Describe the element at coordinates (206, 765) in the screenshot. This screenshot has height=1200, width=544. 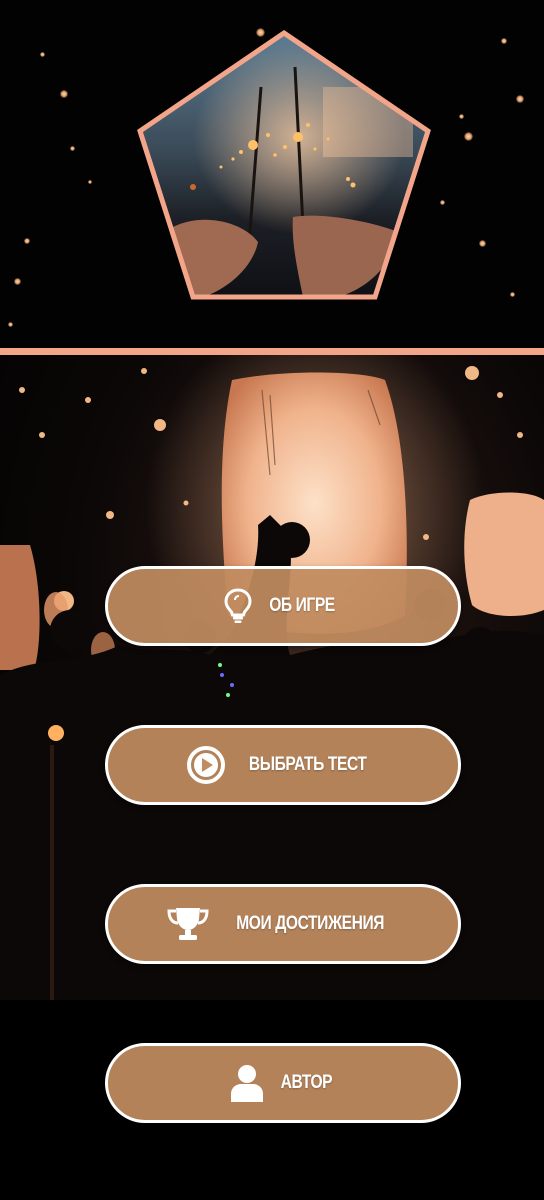
I see `play-circle-icon` at that location.